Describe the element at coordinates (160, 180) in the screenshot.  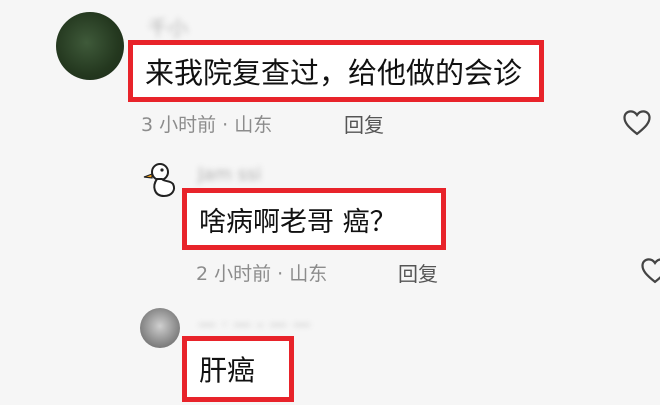
I see `duck-avatar-icon` at that location.